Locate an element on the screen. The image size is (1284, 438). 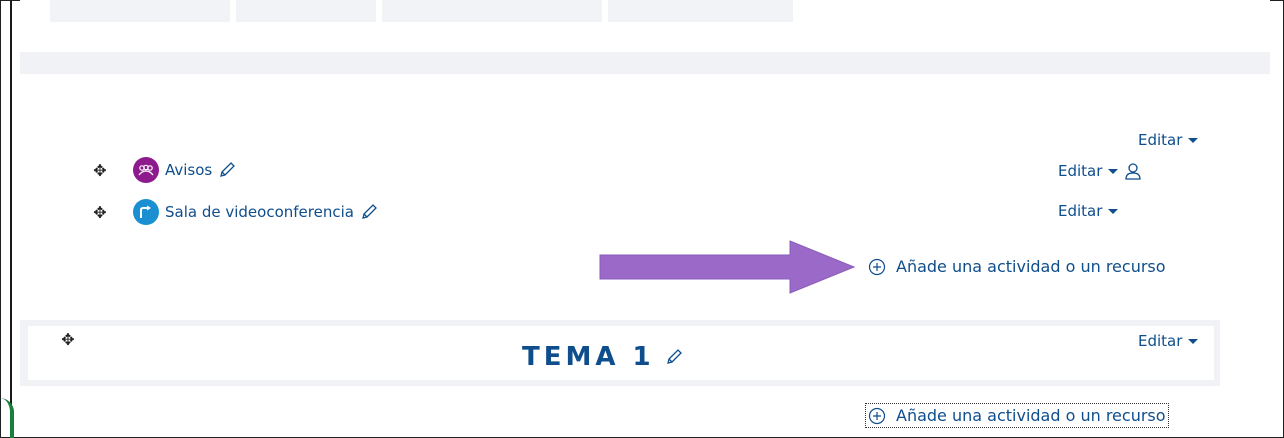
topic-title-text: TEMA 1 is located at coordinates (588, 357).